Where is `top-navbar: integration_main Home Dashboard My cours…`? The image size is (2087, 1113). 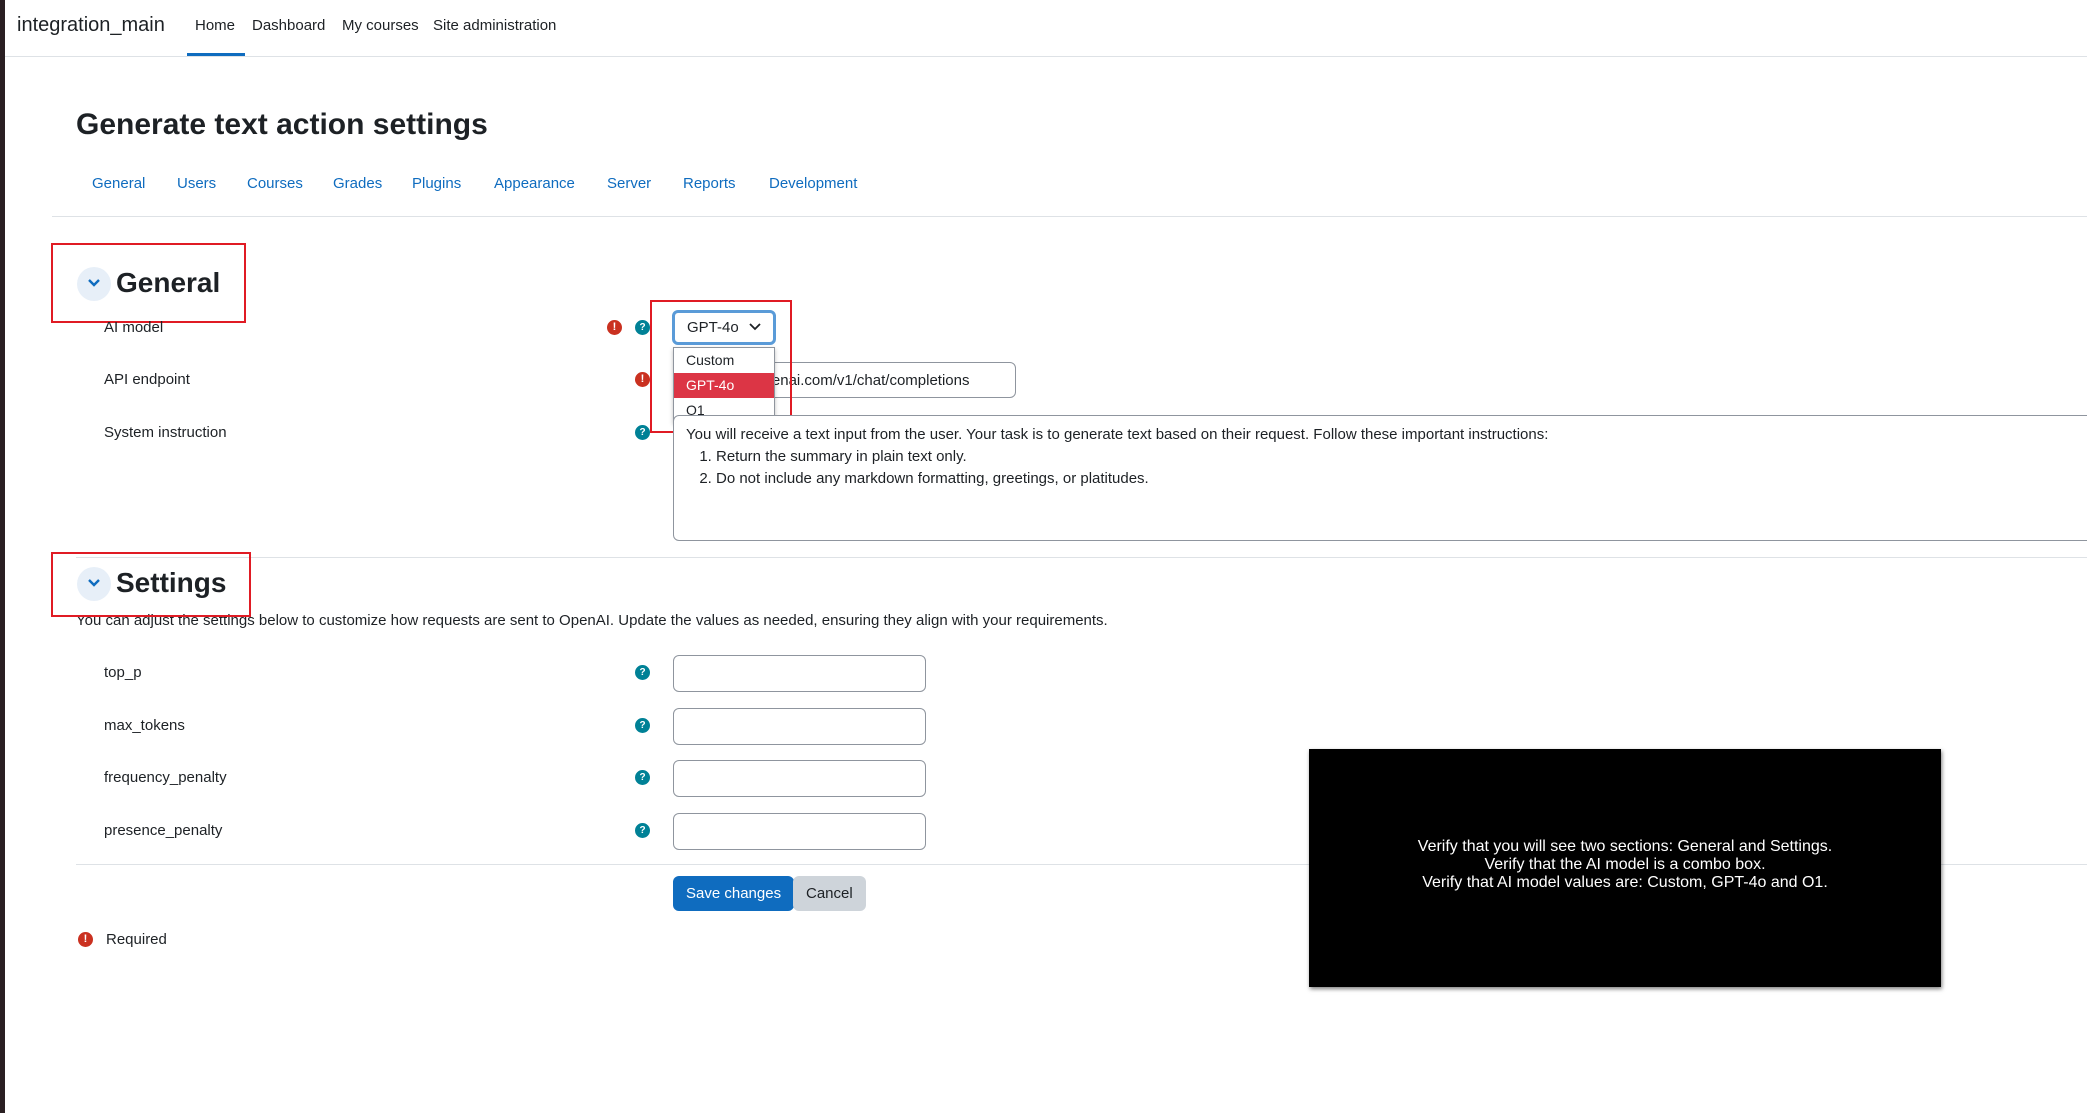 top-navbar: integration_main Home Dashboard My cours… is located at coordinates (1046, 28).